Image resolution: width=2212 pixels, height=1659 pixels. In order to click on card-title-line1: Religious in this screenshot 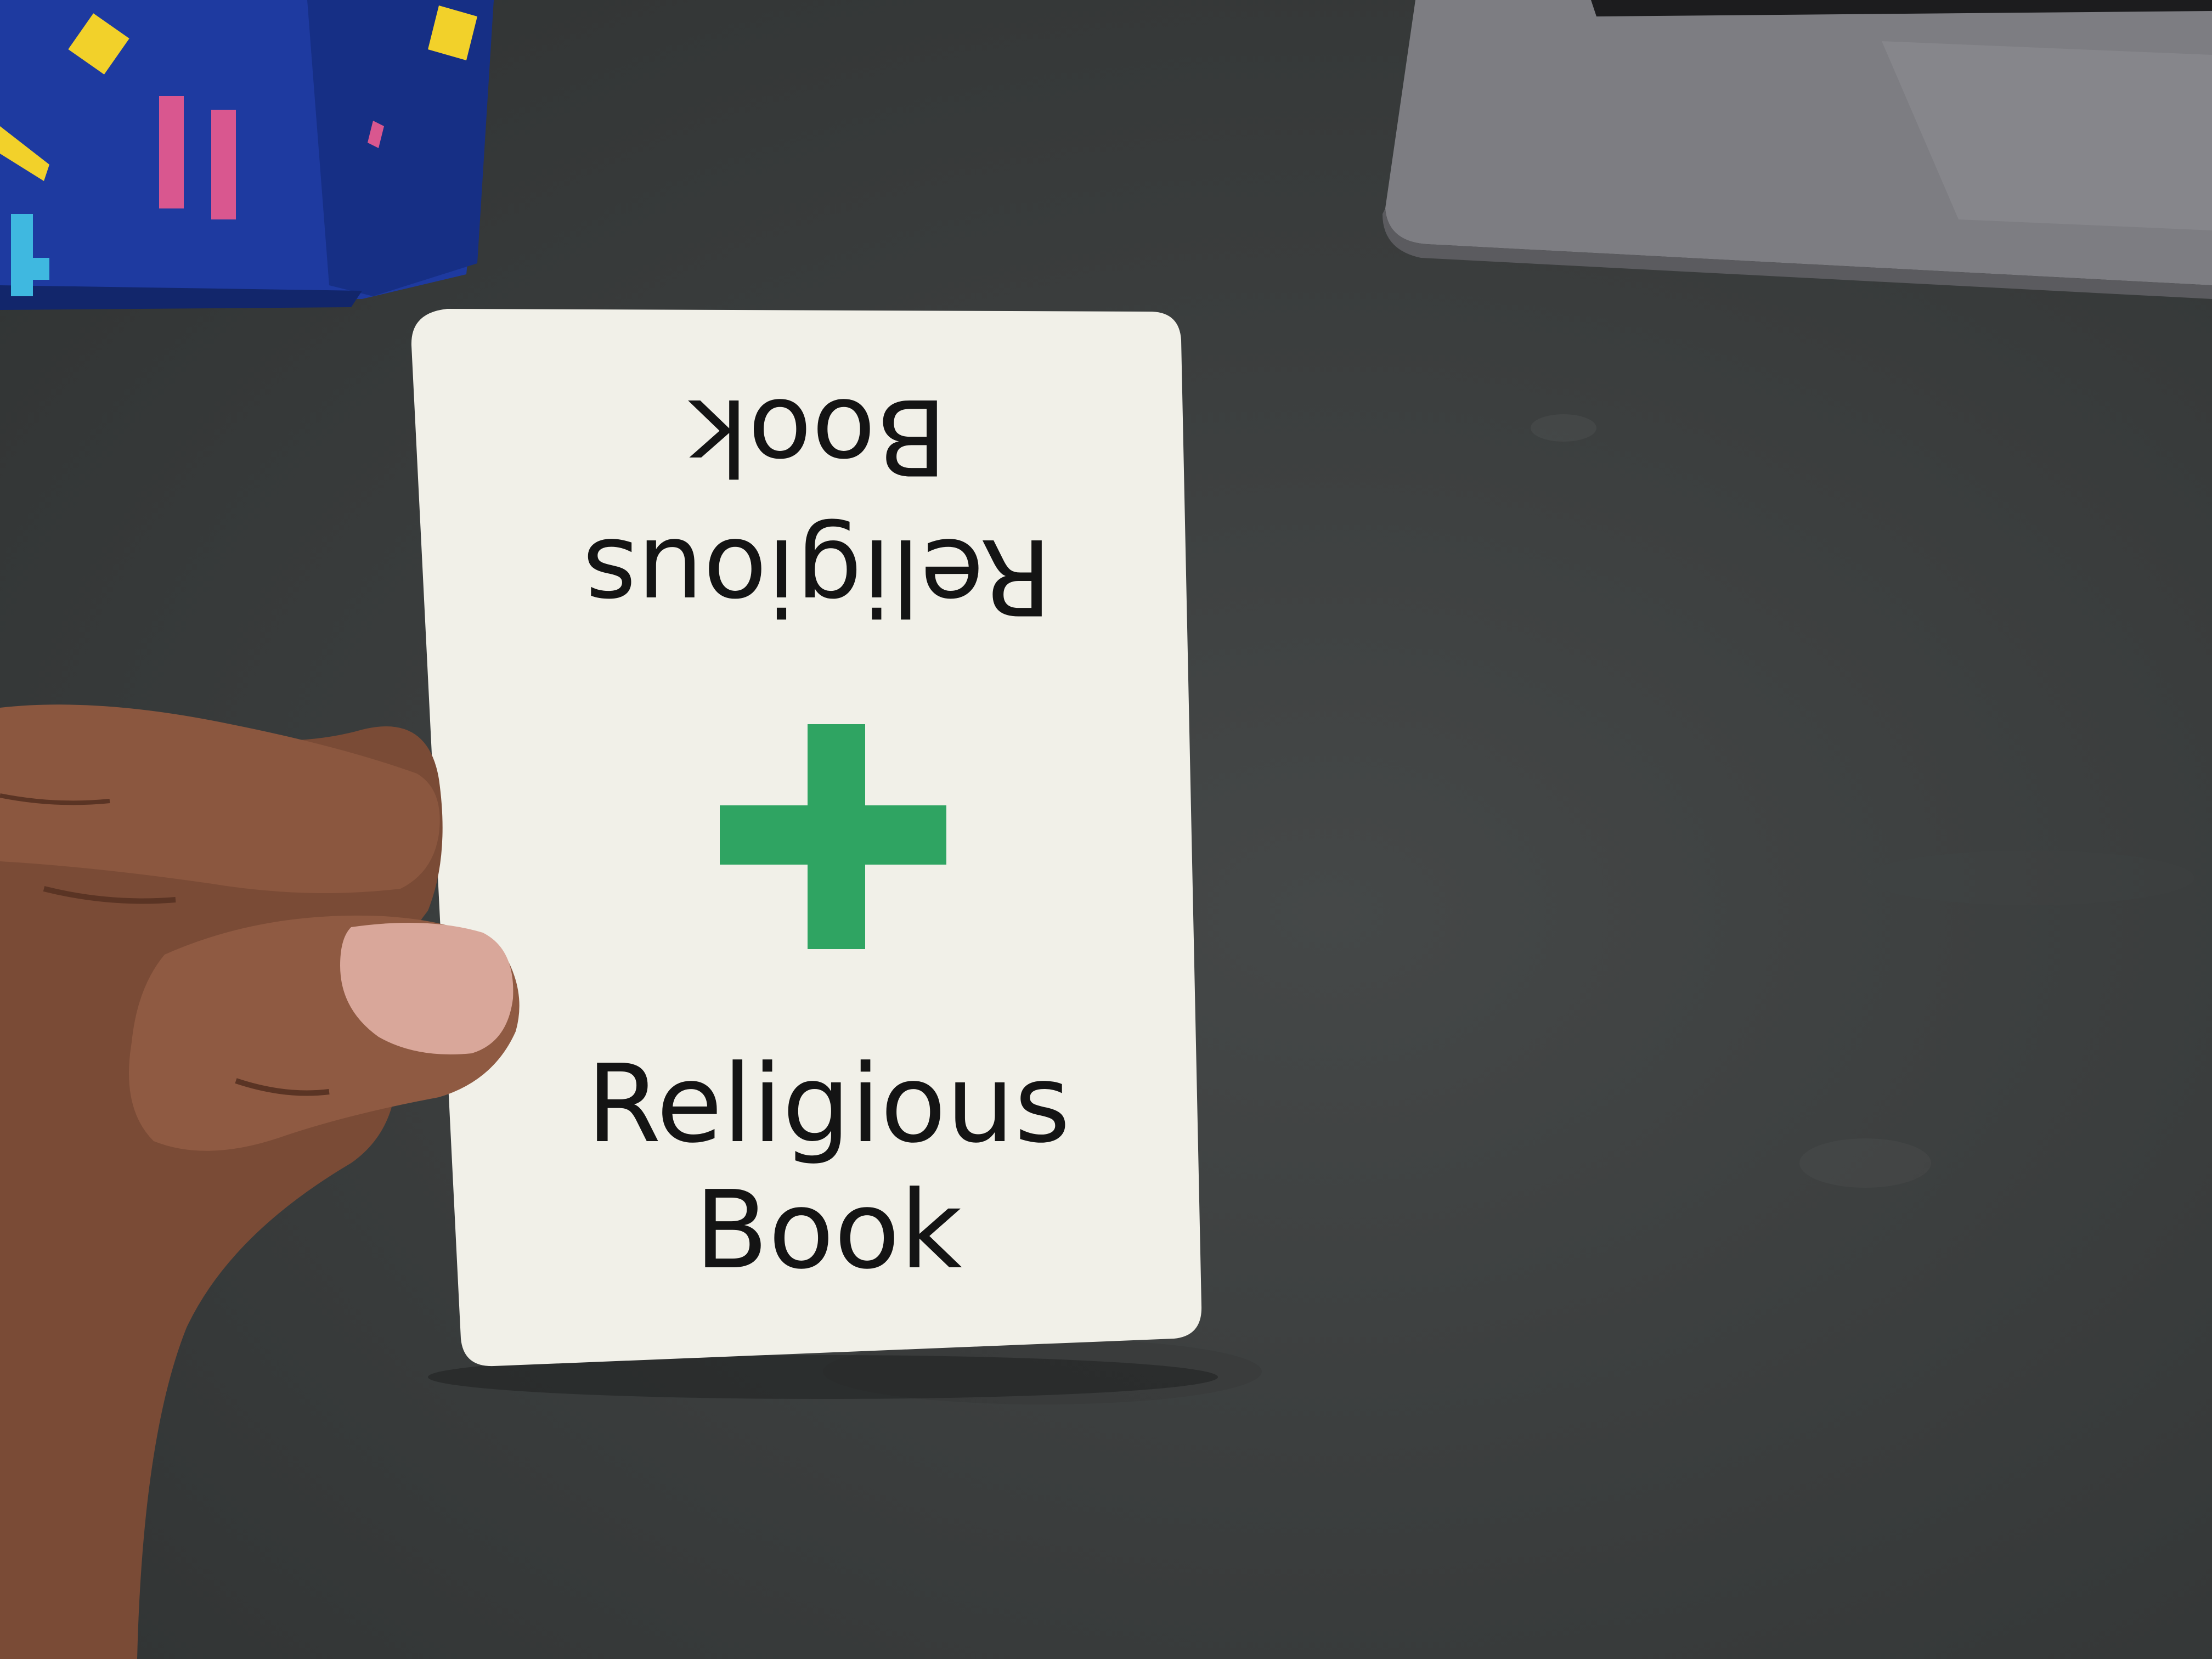, I will do `click(828, 1104)`.